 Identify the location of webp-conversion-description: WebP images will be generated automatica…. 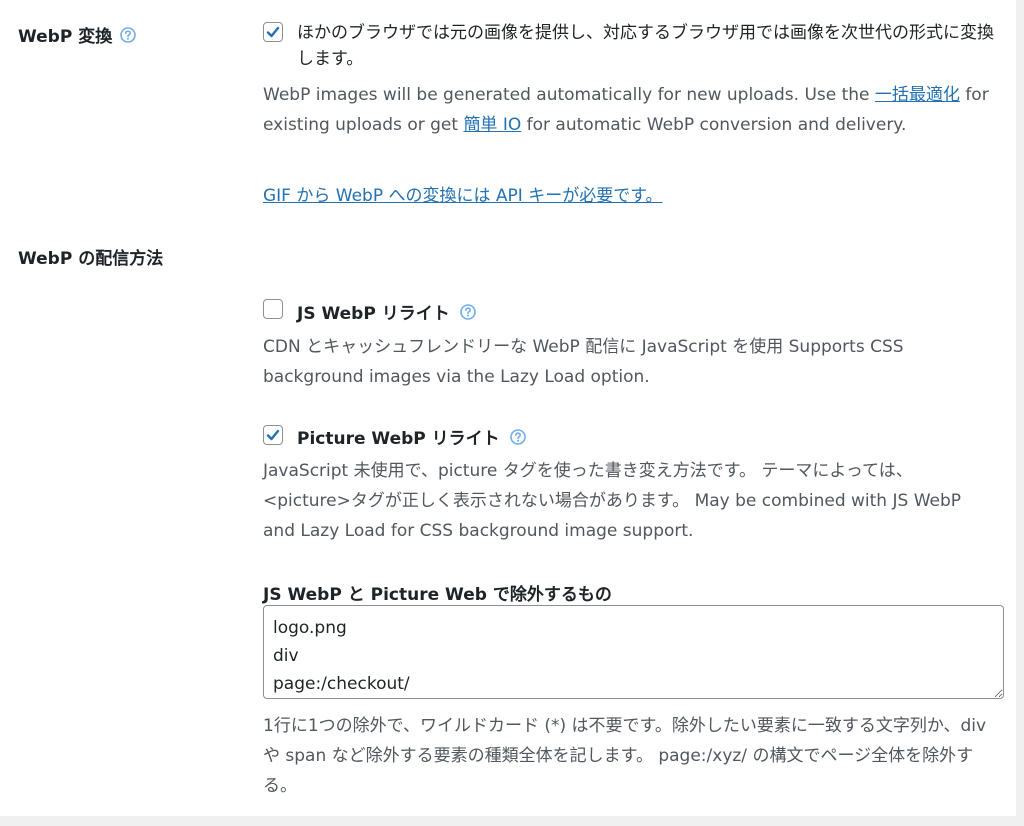
(635, 110).